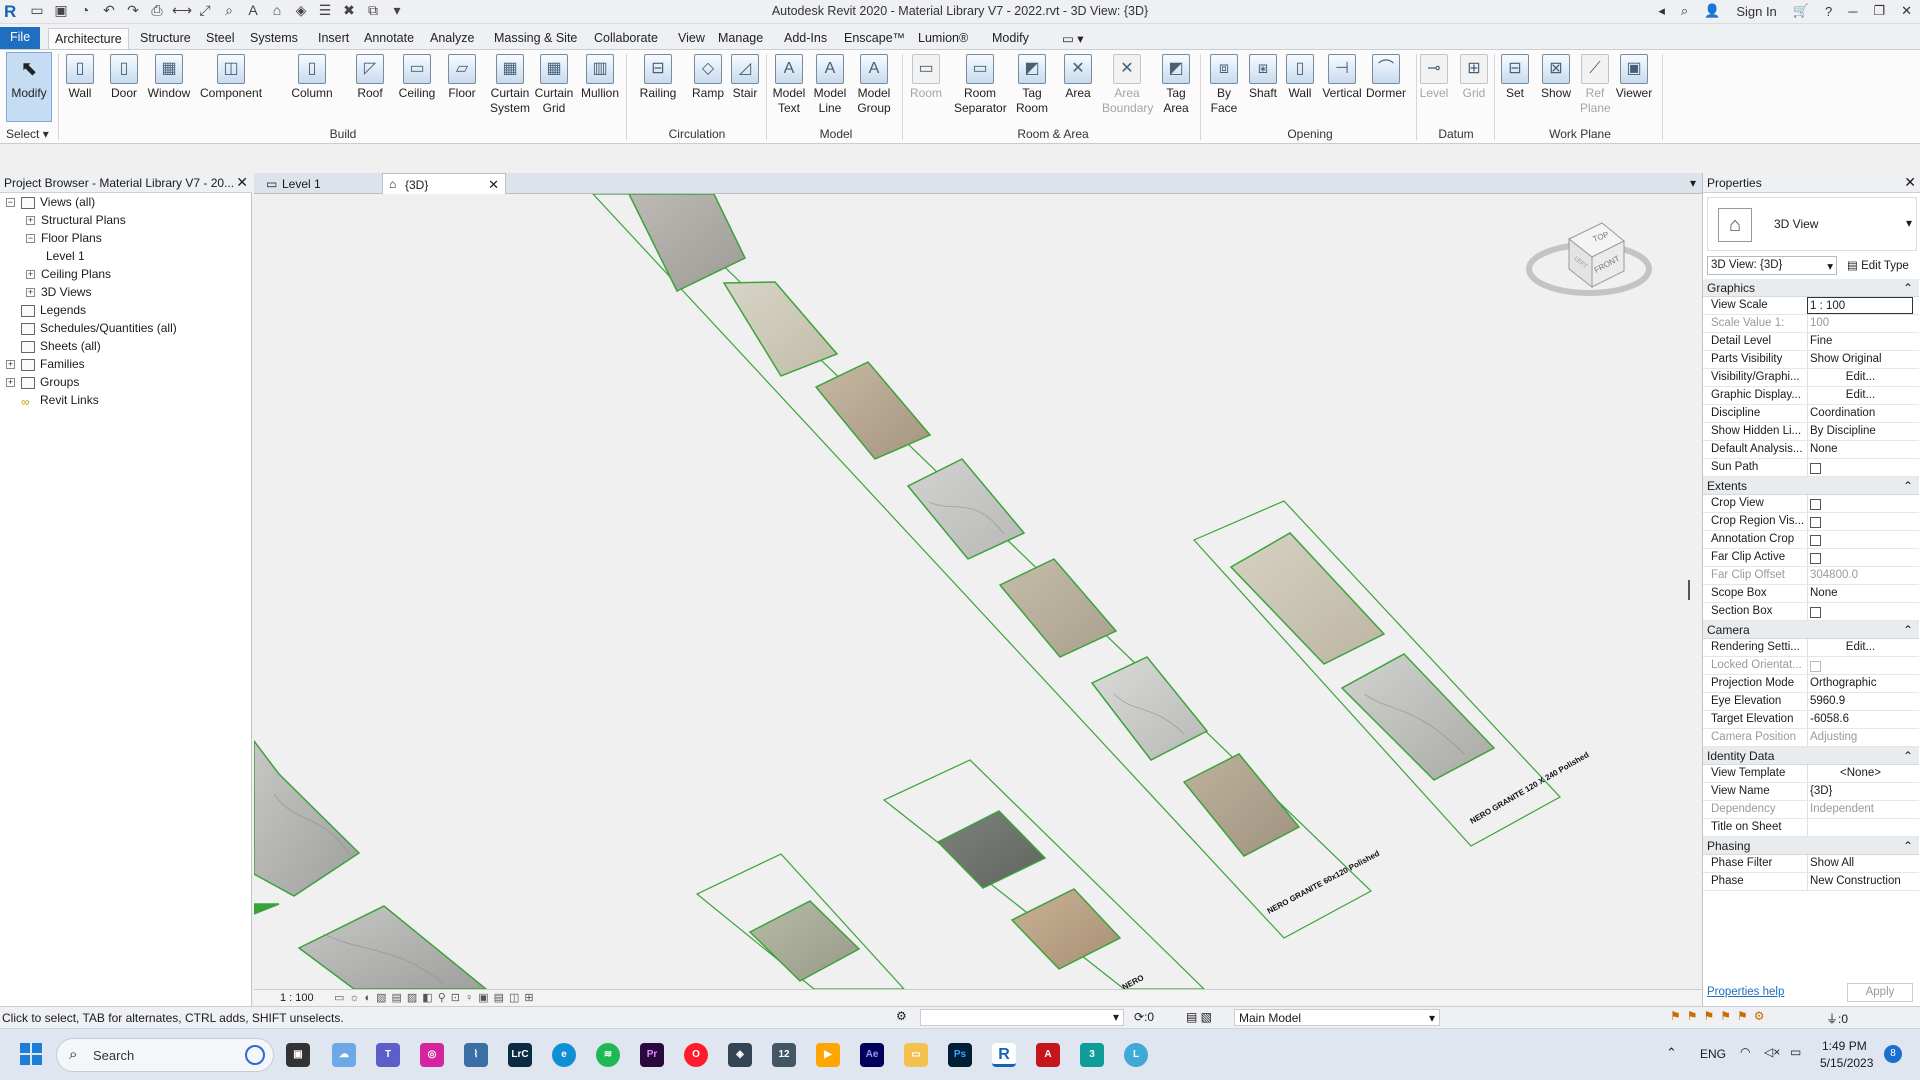 Image resolution: width=1920 pixels, height=1080 pixels. What do you see at coordinates (740, 38) in the screenshot?
I see `tab-manage: Manage` at bounding box center [740, 38].